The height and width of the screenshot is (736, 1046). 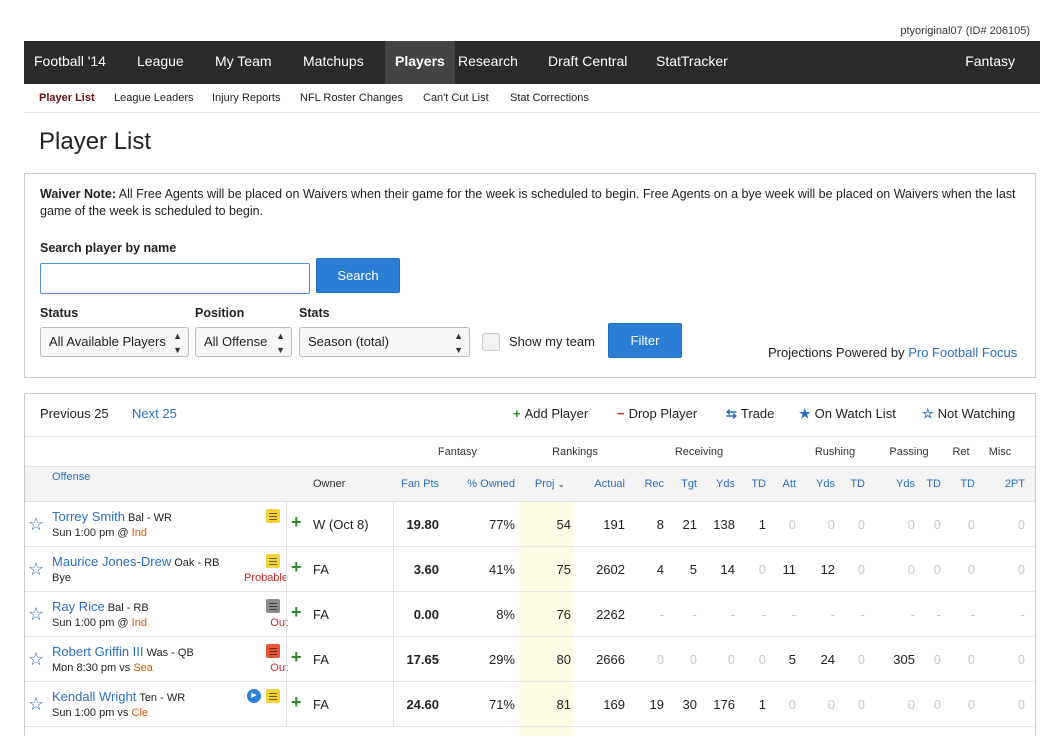 What do you see at coordinates (976, 413) in the screenshot?
I see `legend-not-watching-label: Not Watching` at bounding box center [976, 413].